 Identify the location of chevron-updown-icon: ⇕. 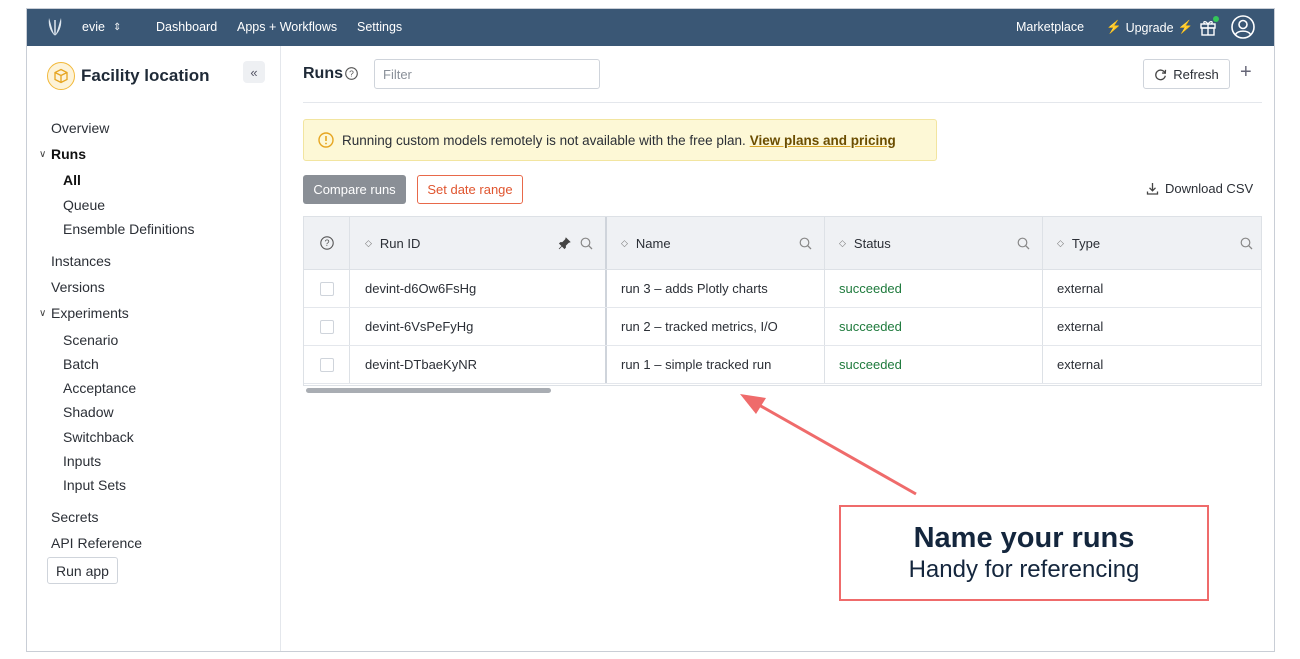
(117, 27).